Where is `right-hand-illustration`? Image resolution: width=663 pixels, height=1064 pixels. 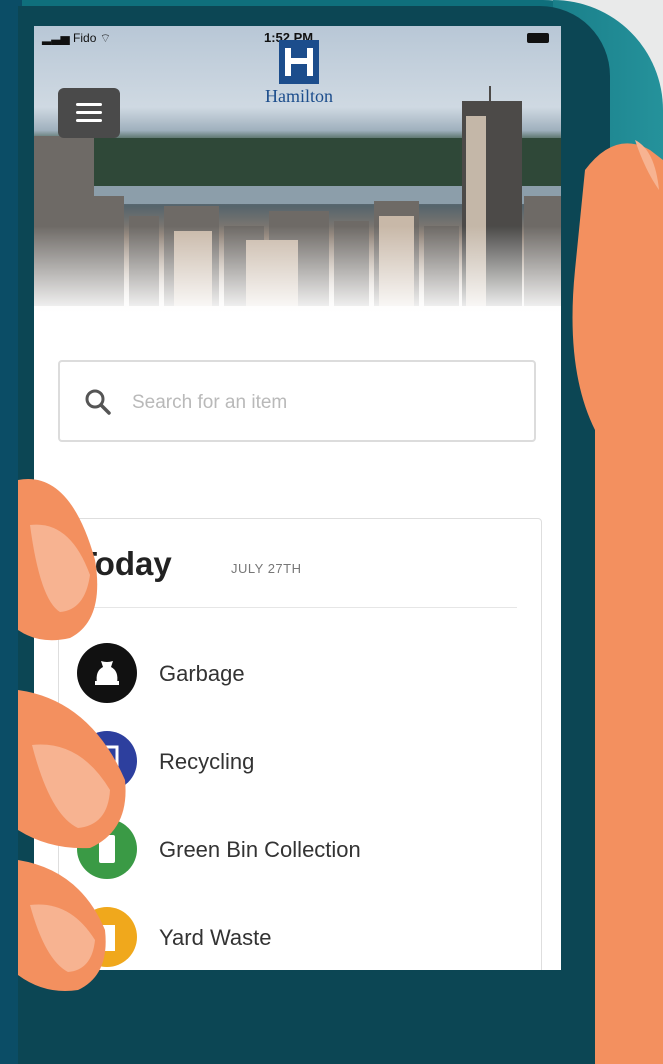
right-hand-illustration is located at coordinates (617, 602).